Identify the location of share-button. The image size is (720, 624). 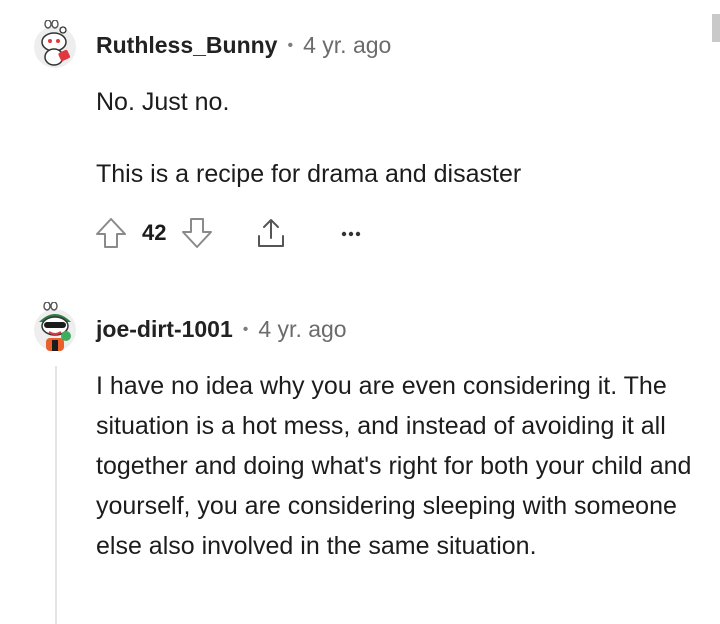
(271, 233).